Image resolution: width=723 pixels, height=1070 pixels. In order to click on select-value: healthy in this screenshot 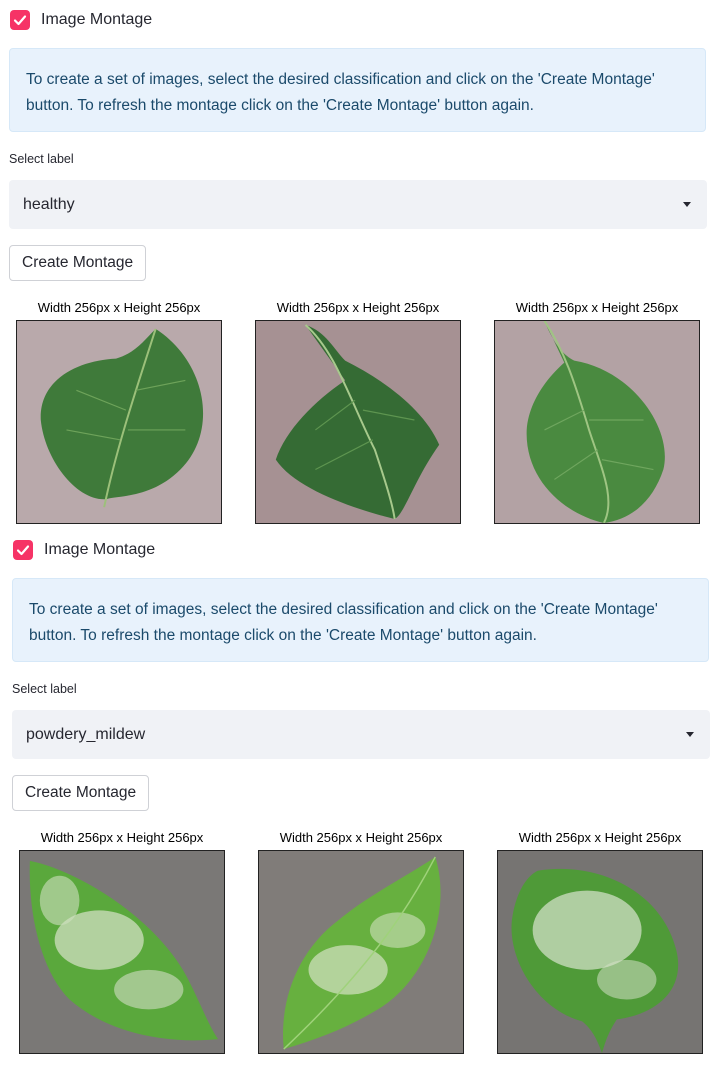, I will do `click(49, 204)`.